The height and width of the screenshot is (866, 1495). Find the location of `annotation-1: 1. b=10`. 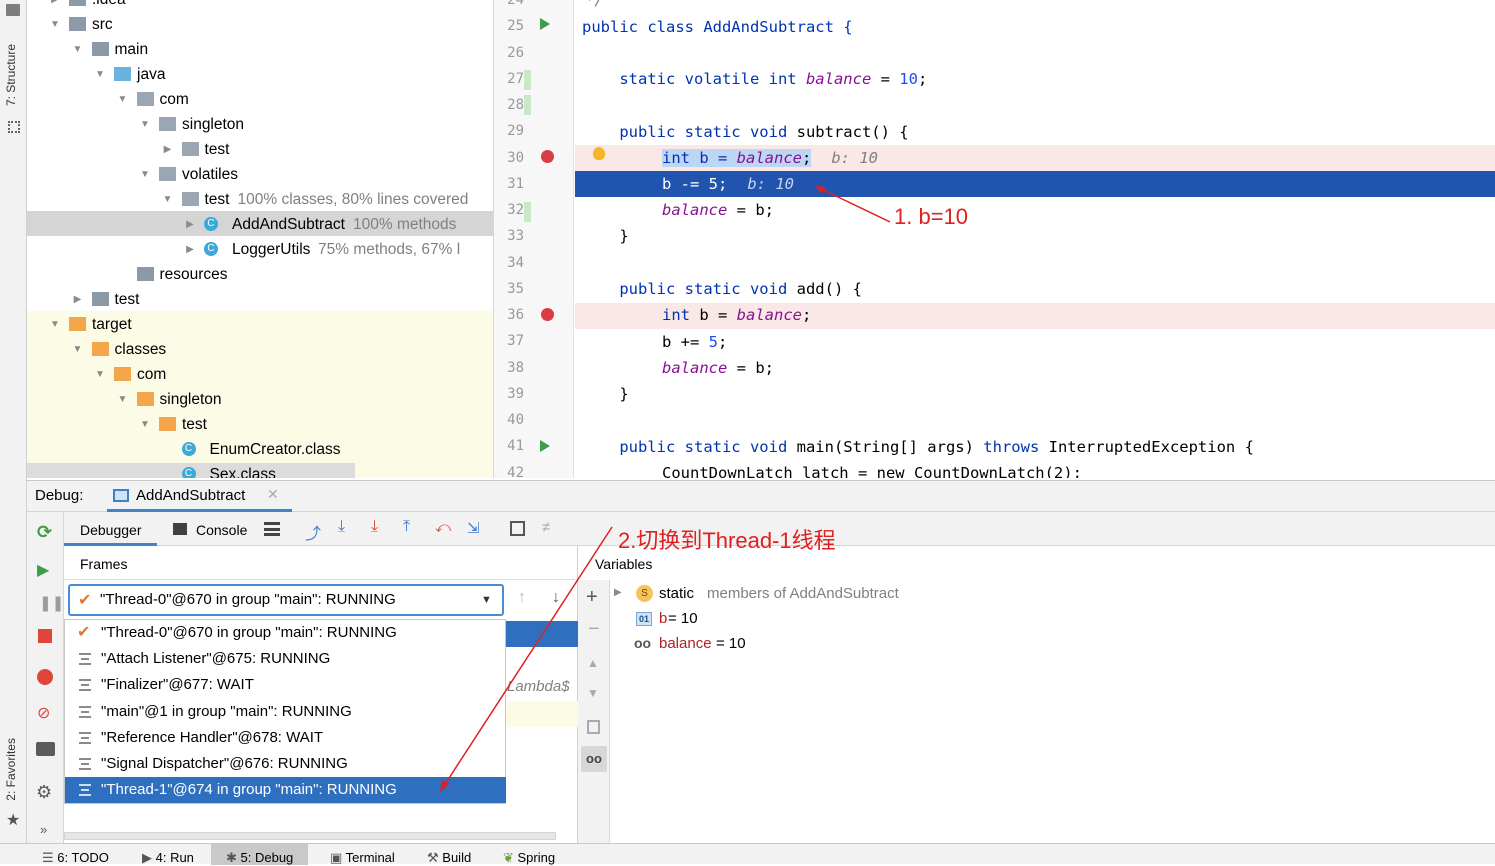

annotation-1: 1. b=10 is located at coordinates (931, 216).